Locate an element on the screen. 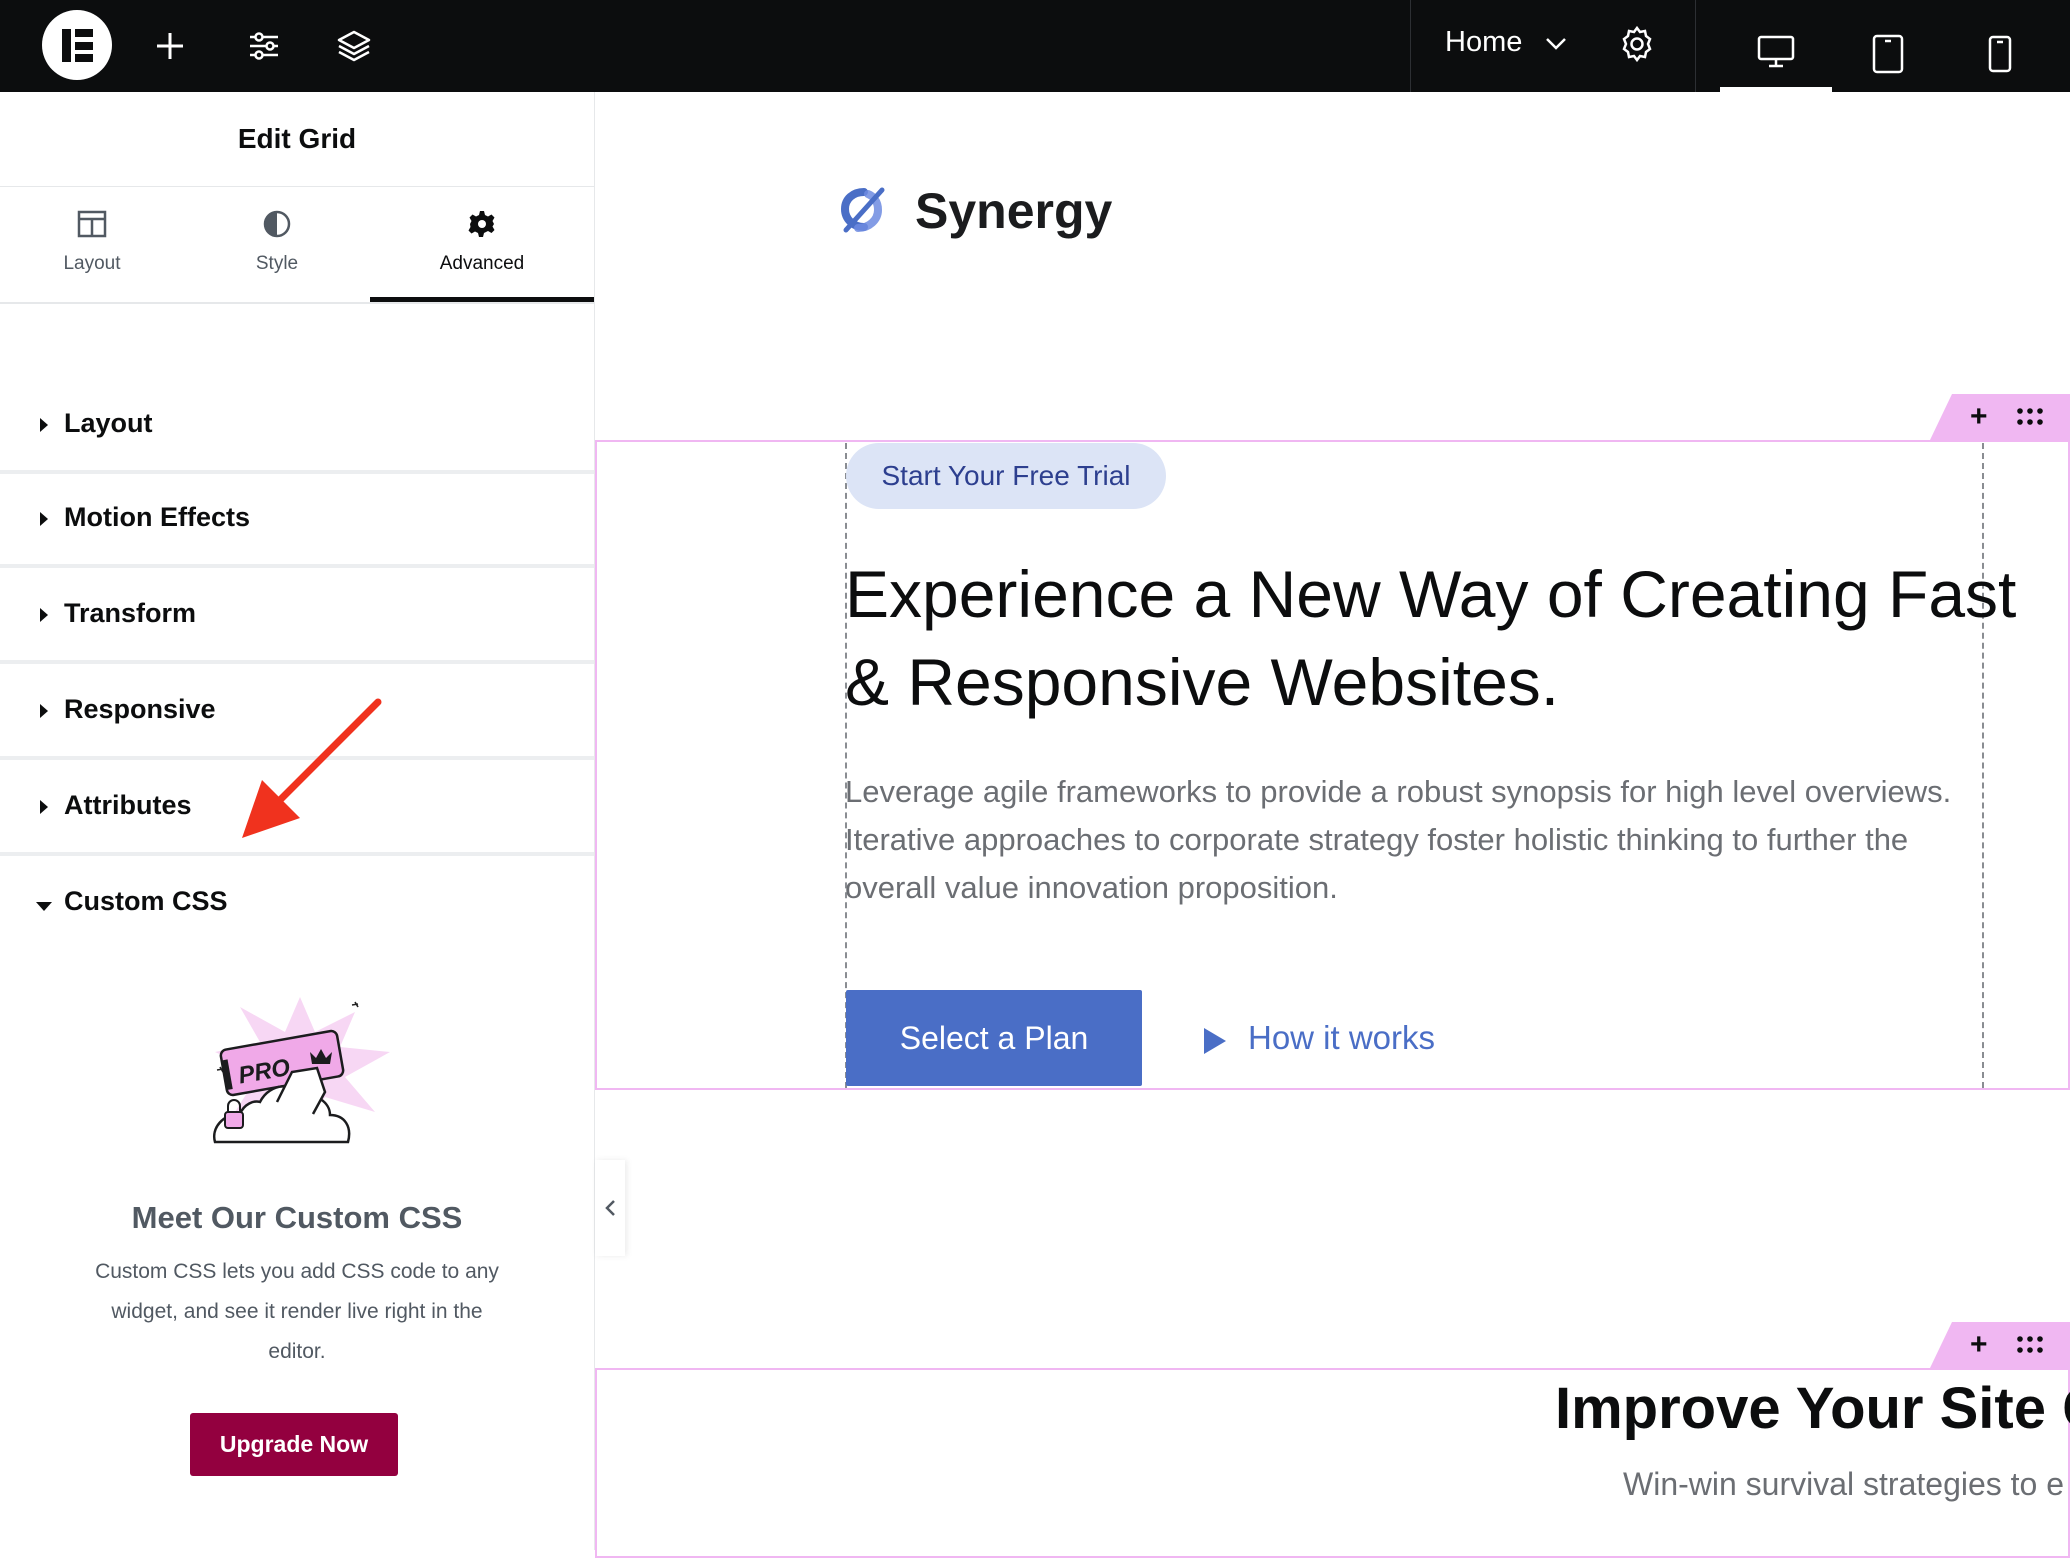  page-settings-gear-icon is located at coordinates (1637, 44).